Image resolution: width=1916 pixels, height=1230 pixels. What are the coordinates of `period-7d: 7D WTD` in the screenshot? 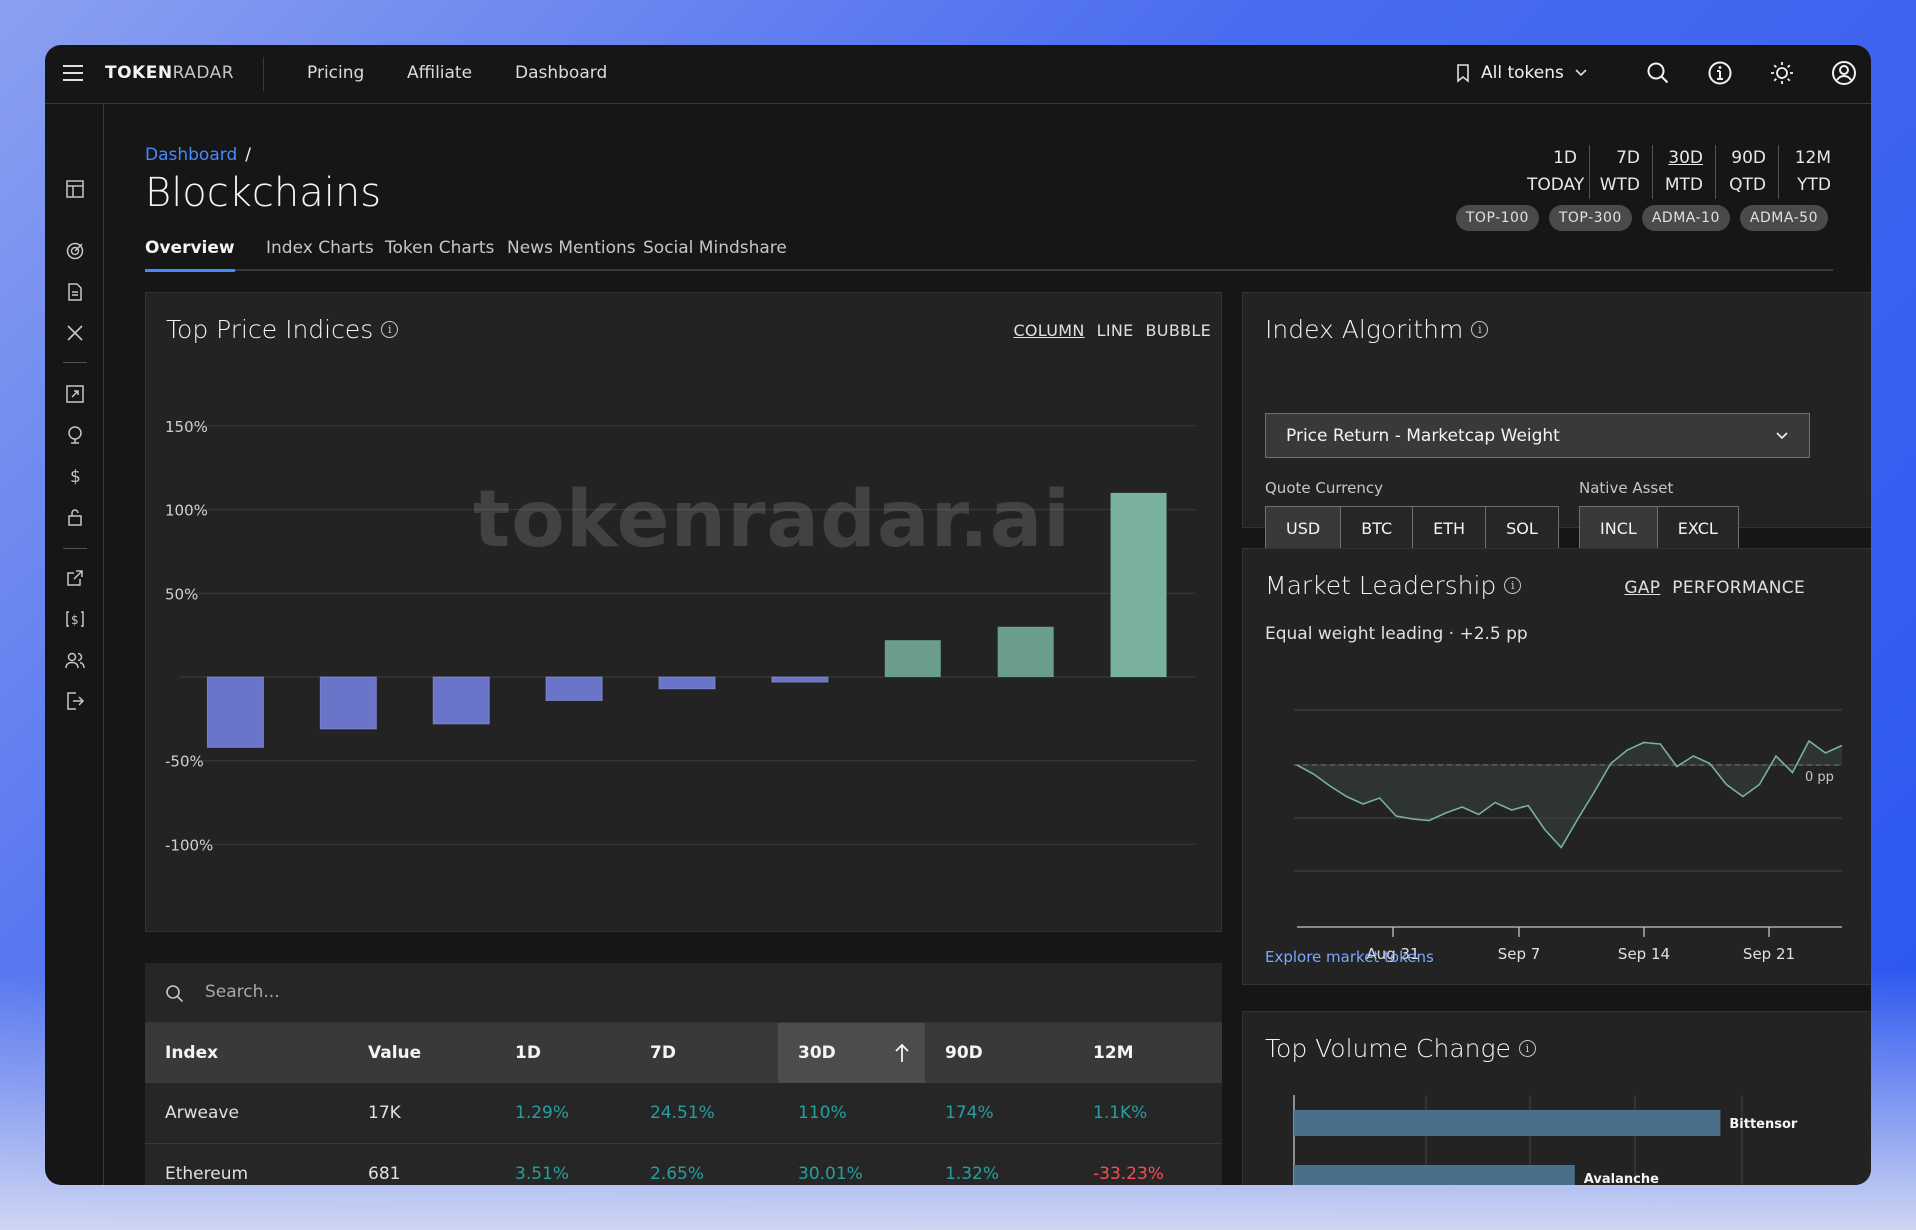 It's located at (1621, 172).